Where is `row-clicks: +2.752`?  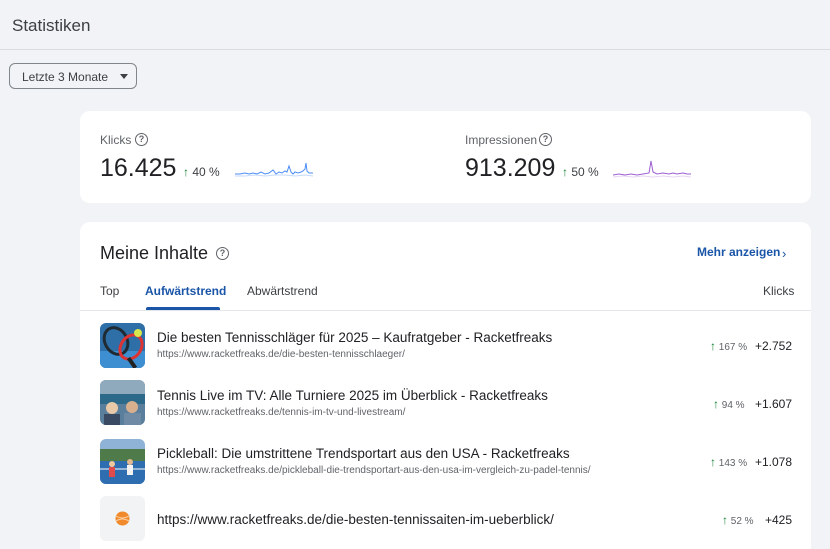 row-clicks: +2.752 is located at coordinates (773, 346).